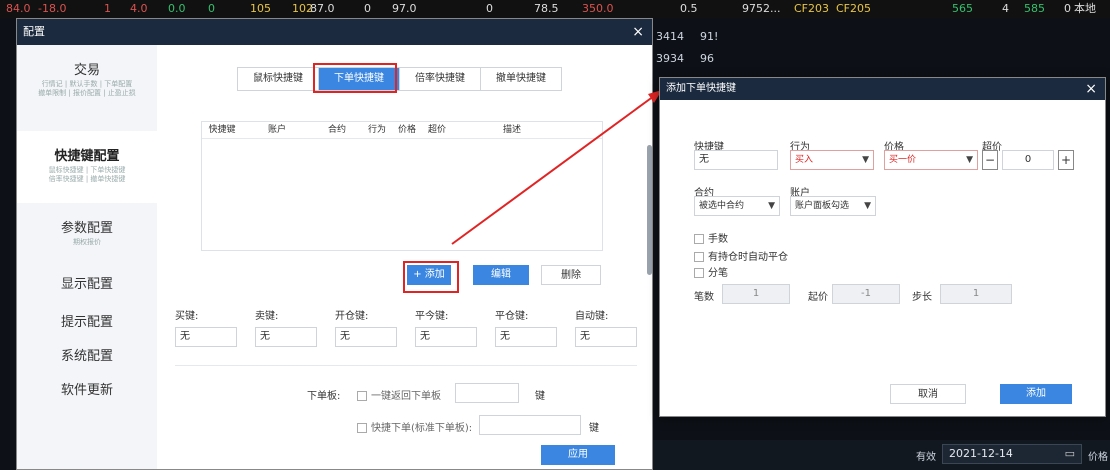 The height and width of the screenshot is (470, 1110). Describe the element at coordinates (222, 130) in the screenshot. I see `column-header: 快捷键` at that location.